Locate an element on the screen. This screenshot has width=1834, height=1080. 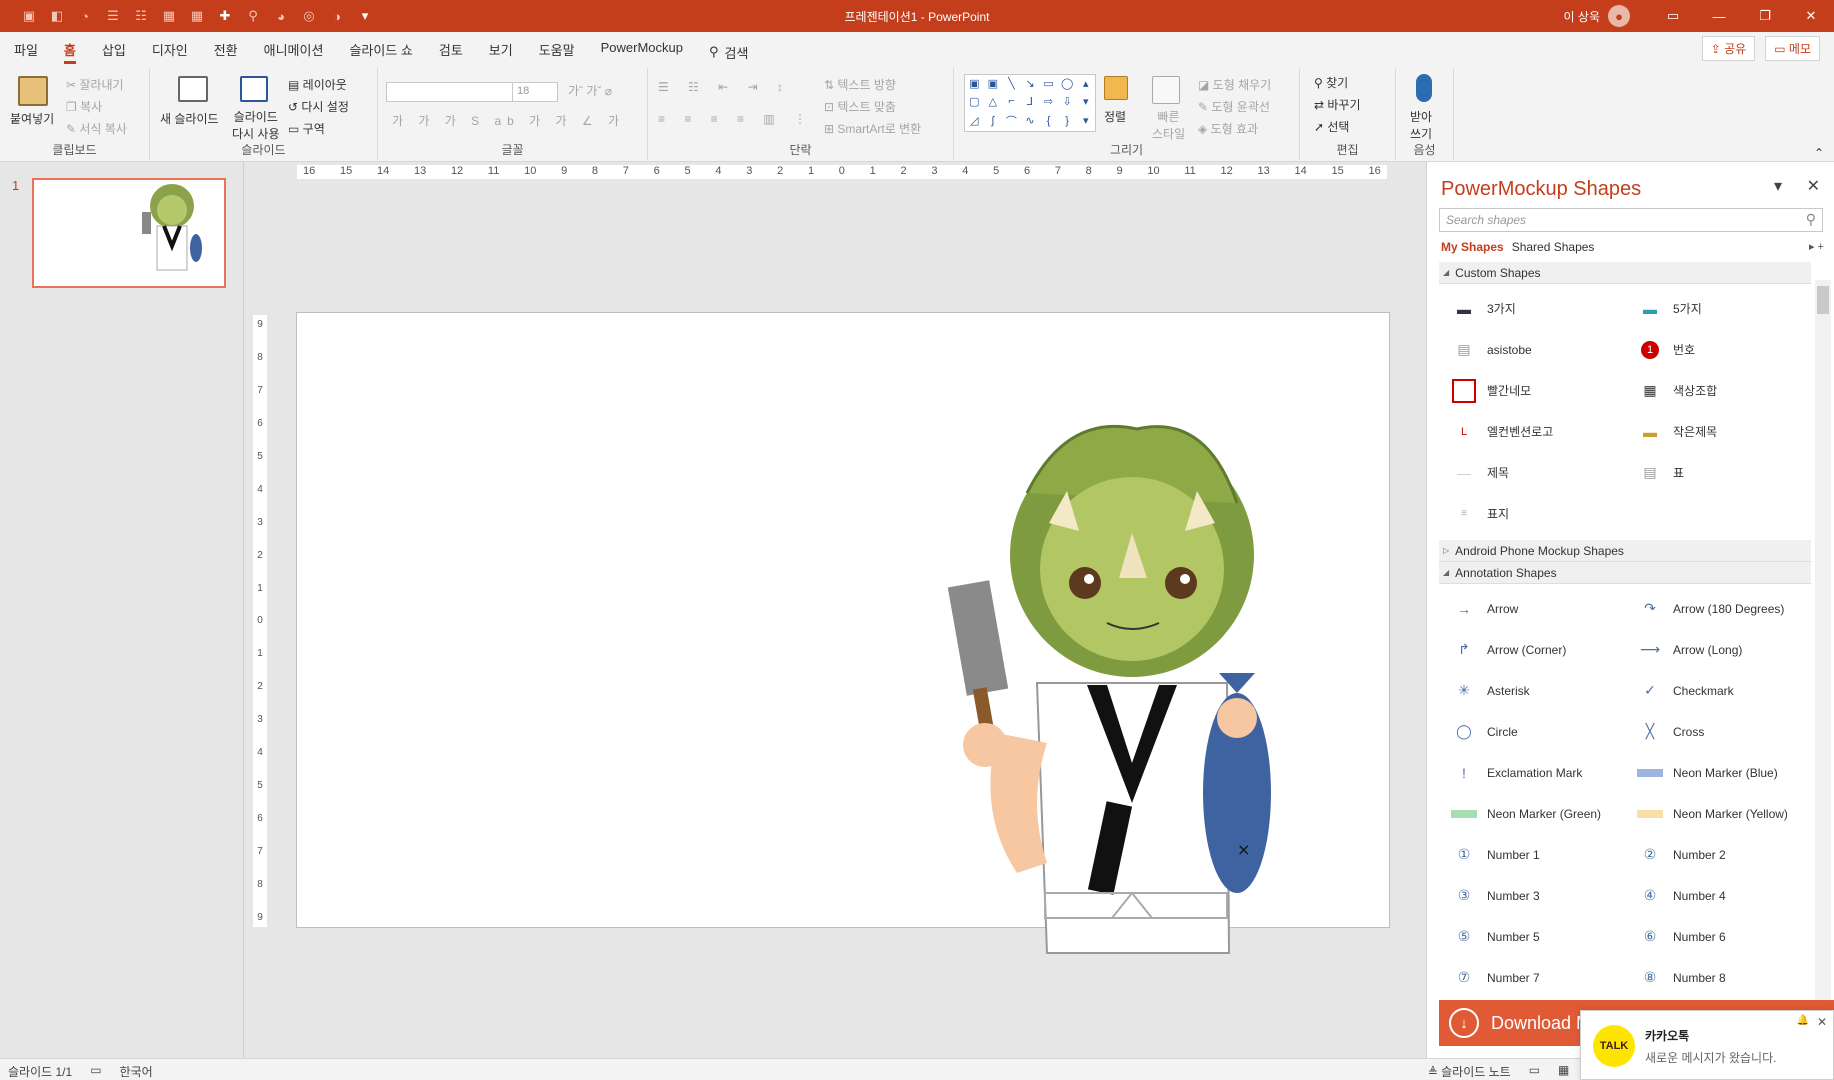
search-icon: ⚲ is located at coordinates (1811, 219).